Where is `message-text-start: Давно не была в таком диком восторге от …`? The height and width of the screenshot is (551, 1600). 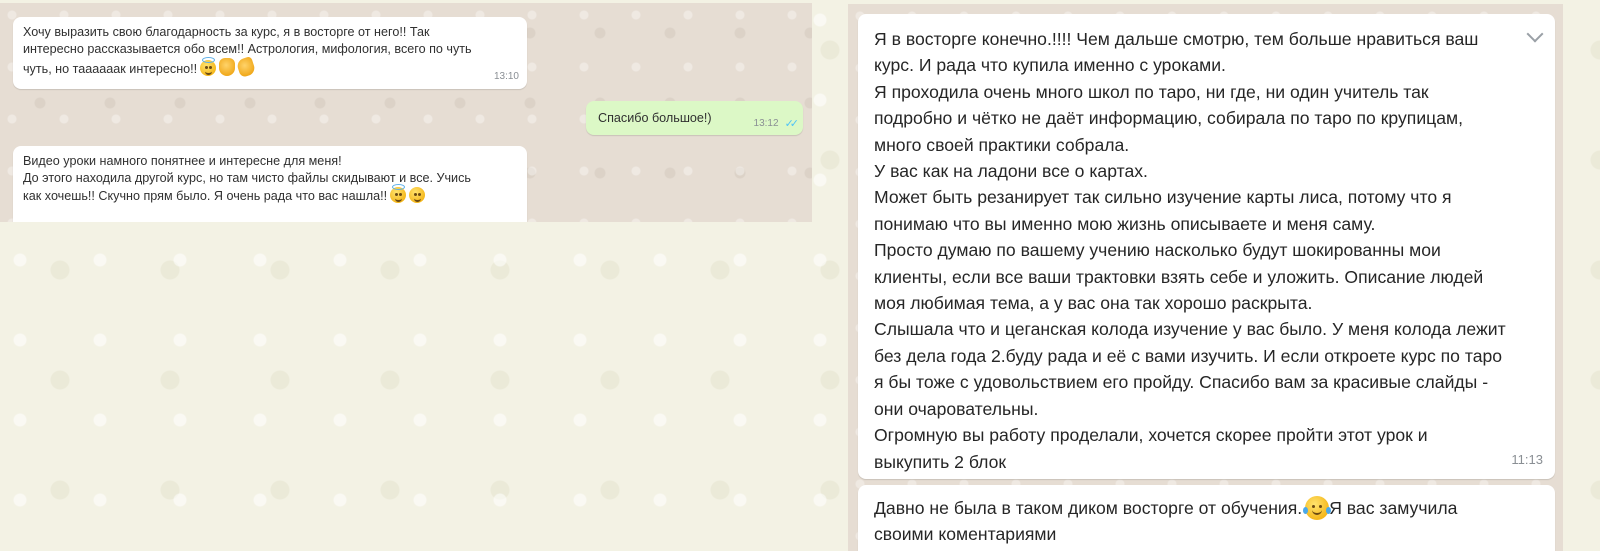
message-text-start: Давно не была в таком диком восторге от … is located at coordinates (1088, 508).